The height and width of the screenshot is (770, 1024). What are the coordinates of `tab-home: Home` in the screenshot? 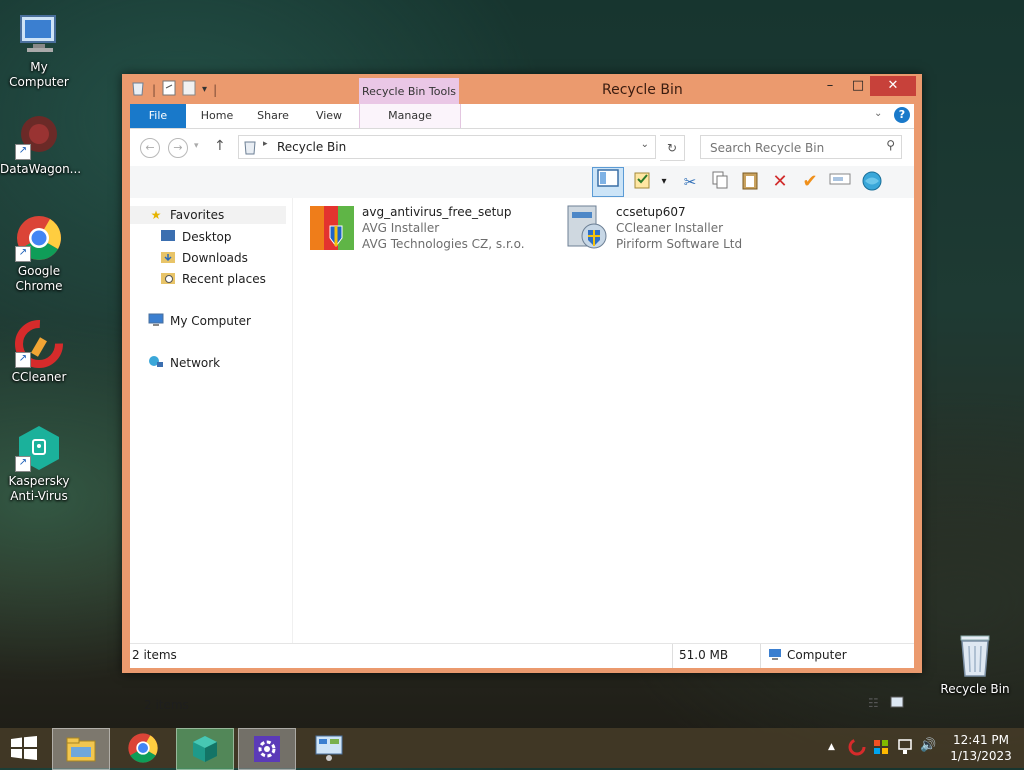 It's located at (217, 116).